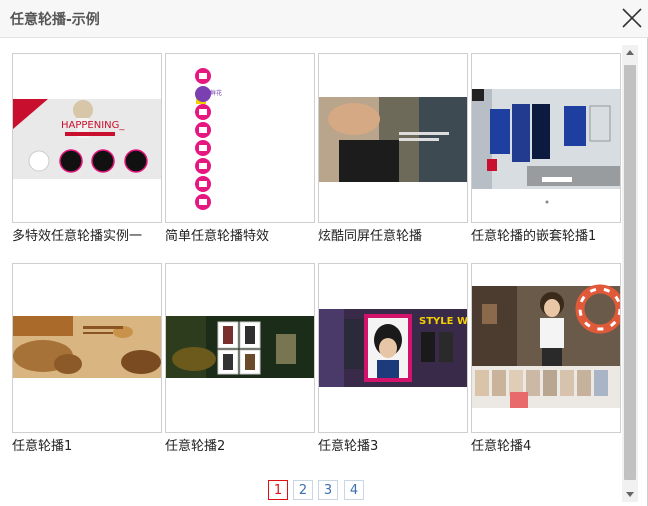  I want to click on page-1-button: 1, so click(278, 490).